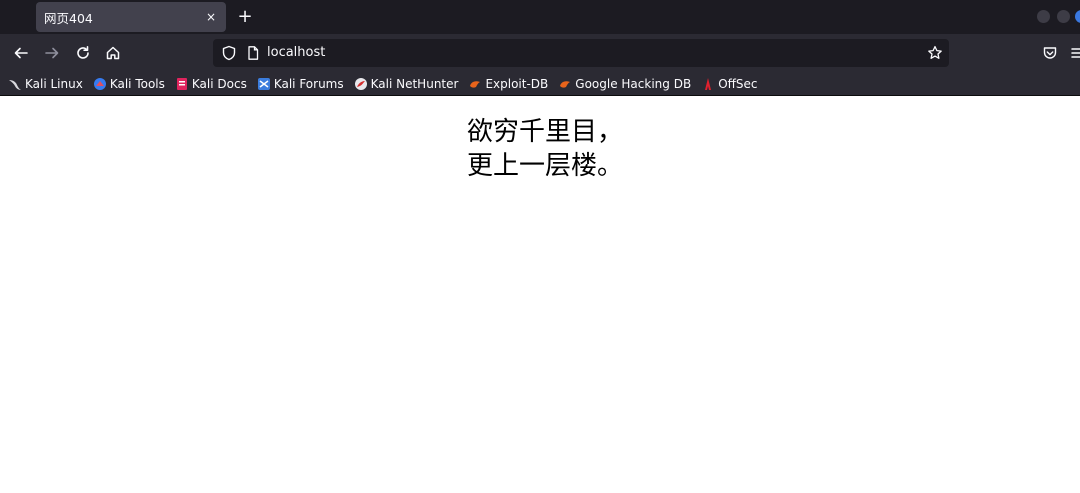 The width and height of the screenshot is (1080, 493). I want to click on ghdb-icon, so click(565, 84).